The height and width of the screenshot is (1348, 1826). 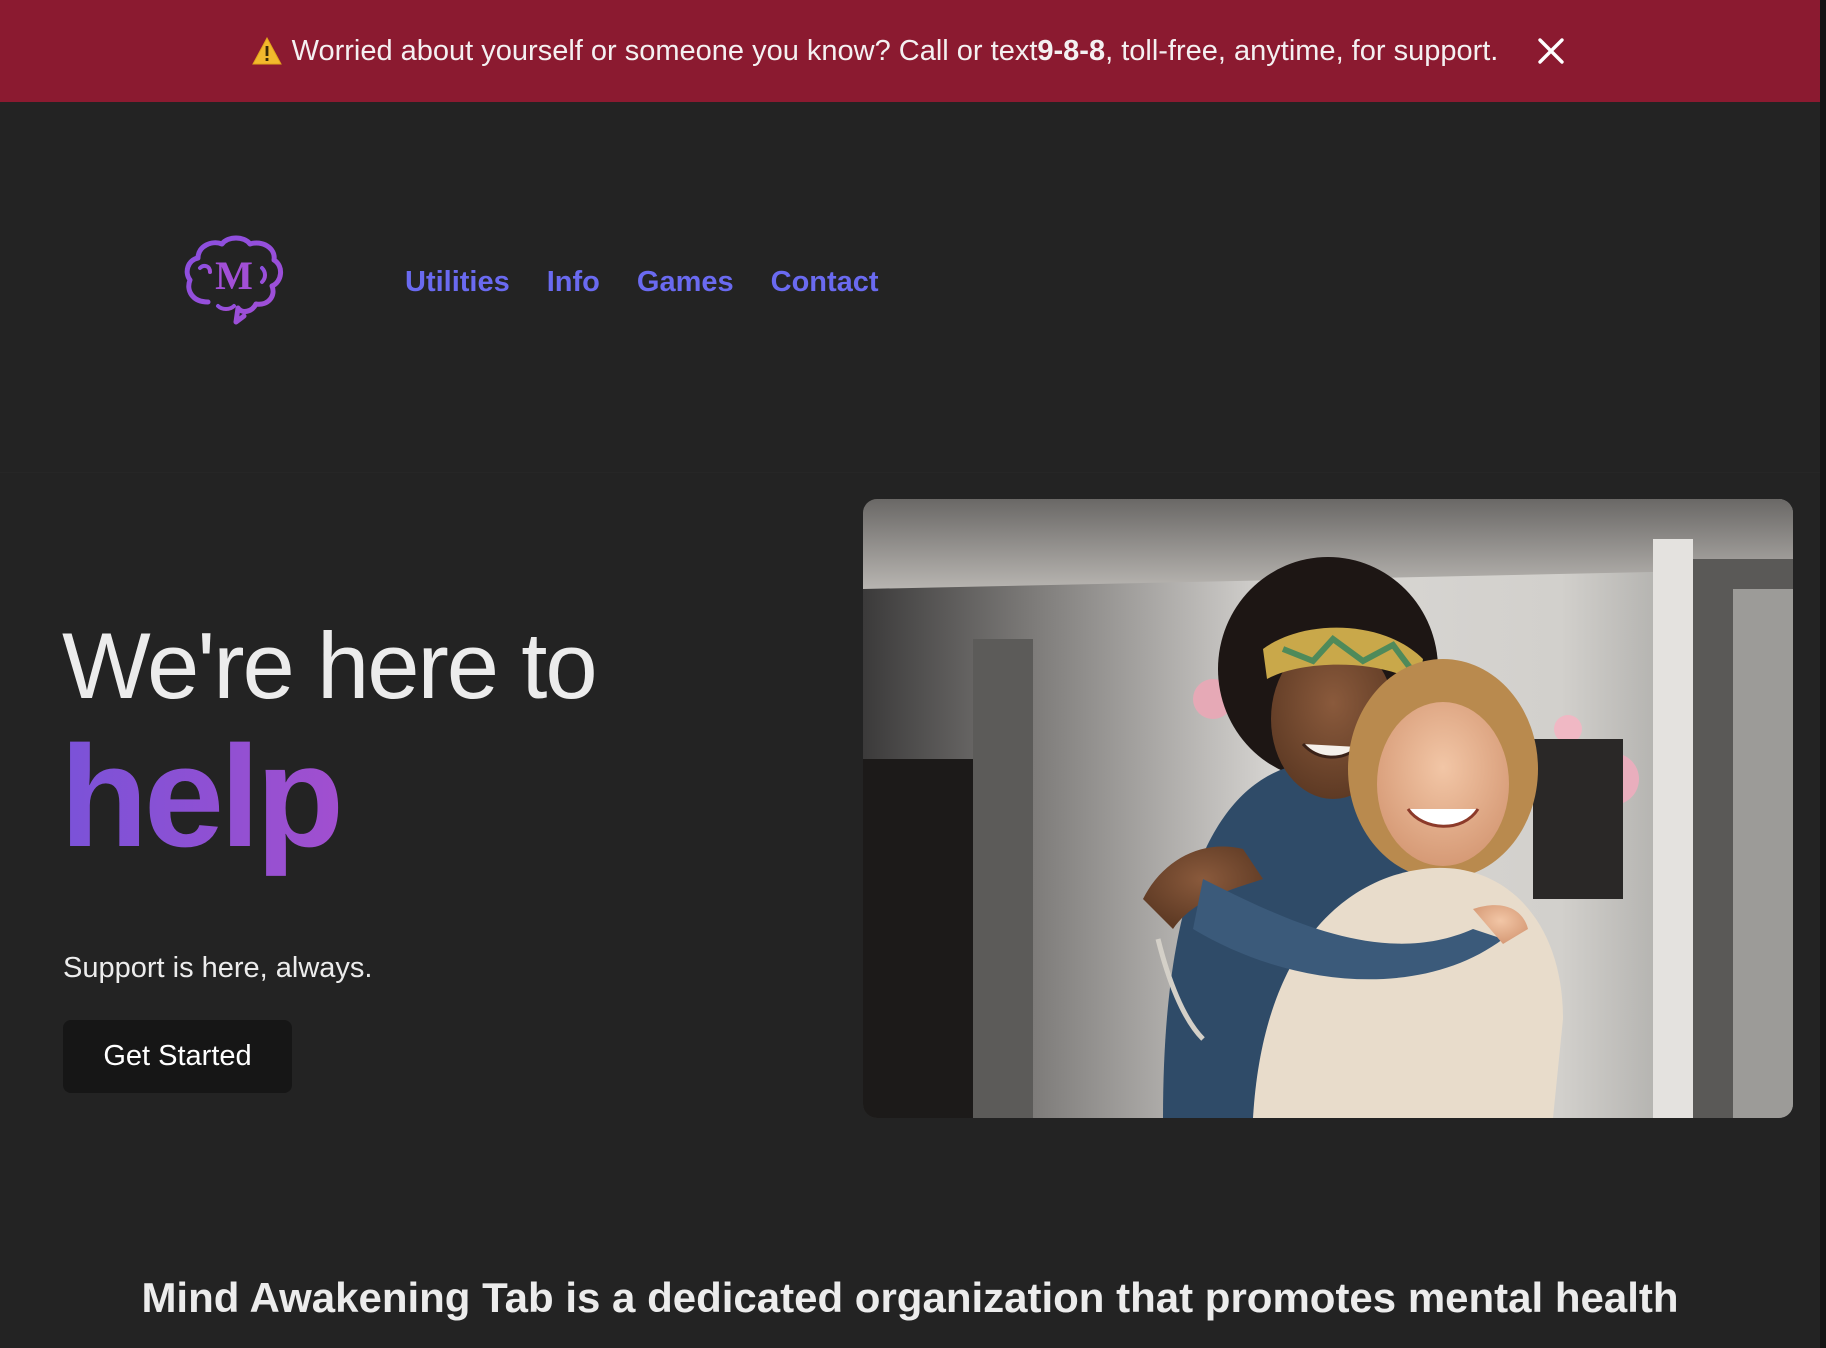 I want to click on alert-text-after: , toll-free, anytime, for support., so click(x=1302, y=50).